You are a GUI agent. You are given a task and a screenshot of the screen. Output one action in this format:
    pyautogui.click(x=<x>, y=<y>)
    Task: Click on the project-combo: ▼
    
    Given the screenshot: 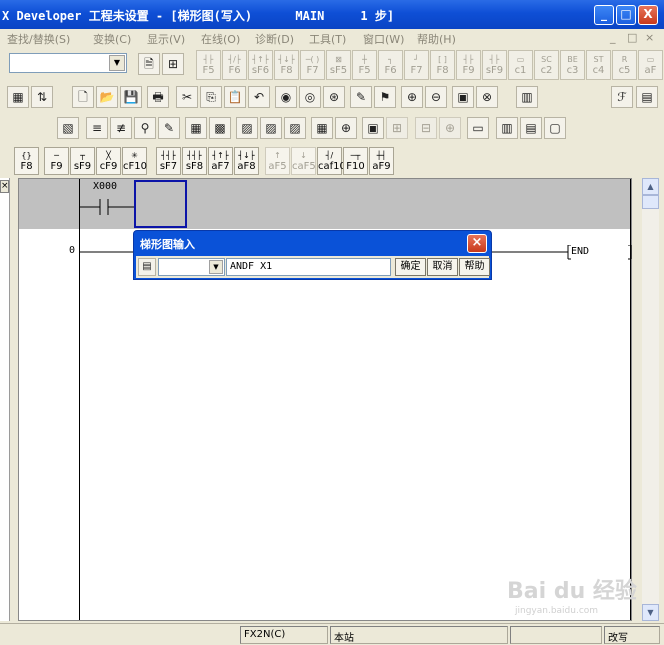 What is the action you would take?
    pyautogui.click(x=68, y=63)
    